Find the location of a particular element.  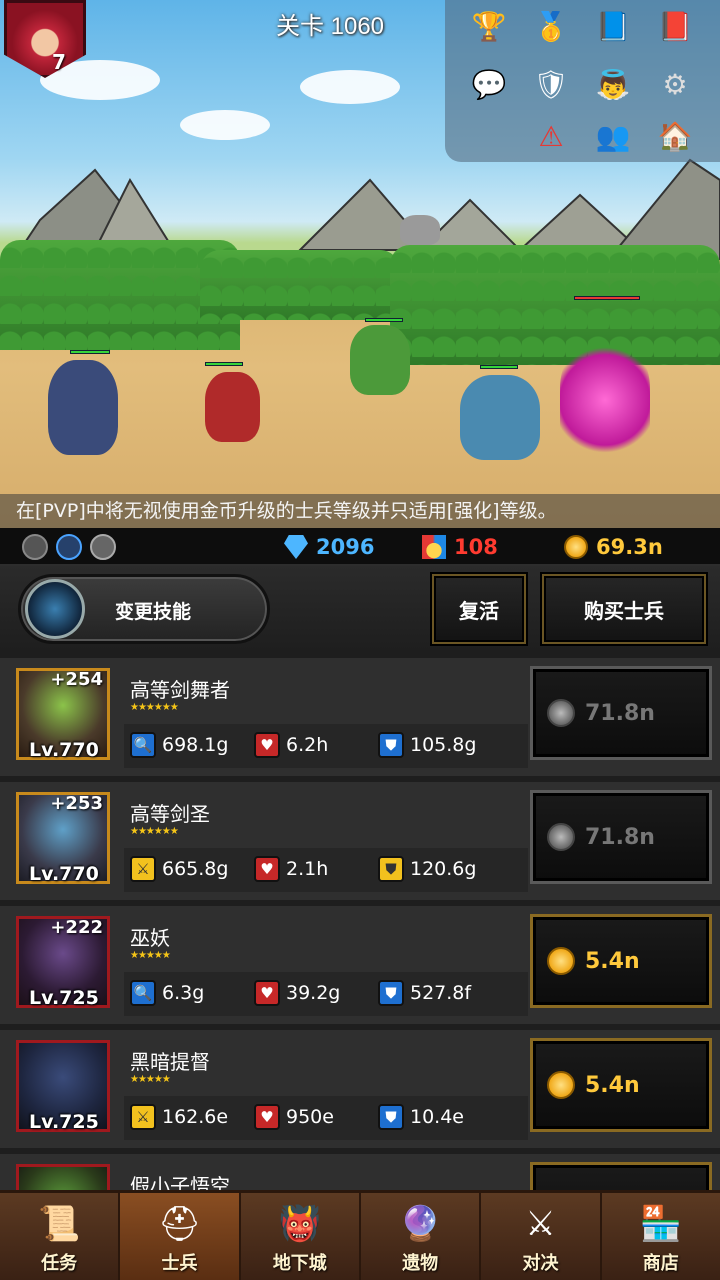

upgrade-price: 5.4n is located at coordinates (612, 961).